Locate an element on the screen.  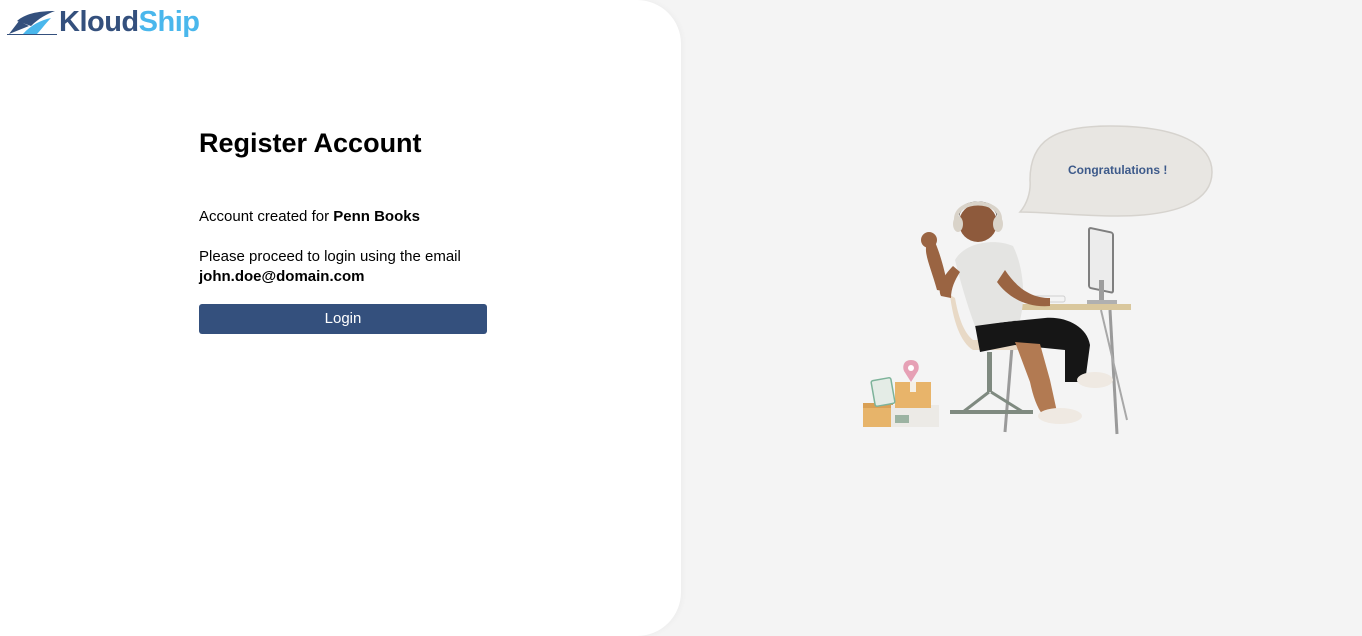
person-head is located at coordinates (978, 223).